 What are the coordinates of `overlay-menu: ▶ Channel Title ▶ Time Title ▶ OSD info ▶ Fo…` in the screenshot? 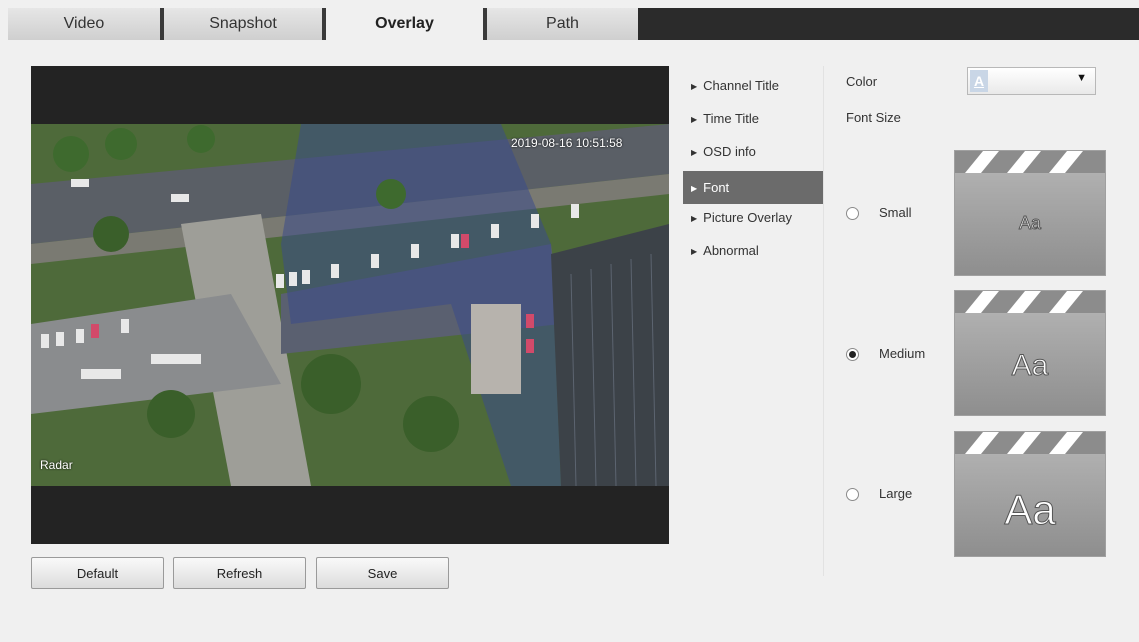 It's located at (753, 171).